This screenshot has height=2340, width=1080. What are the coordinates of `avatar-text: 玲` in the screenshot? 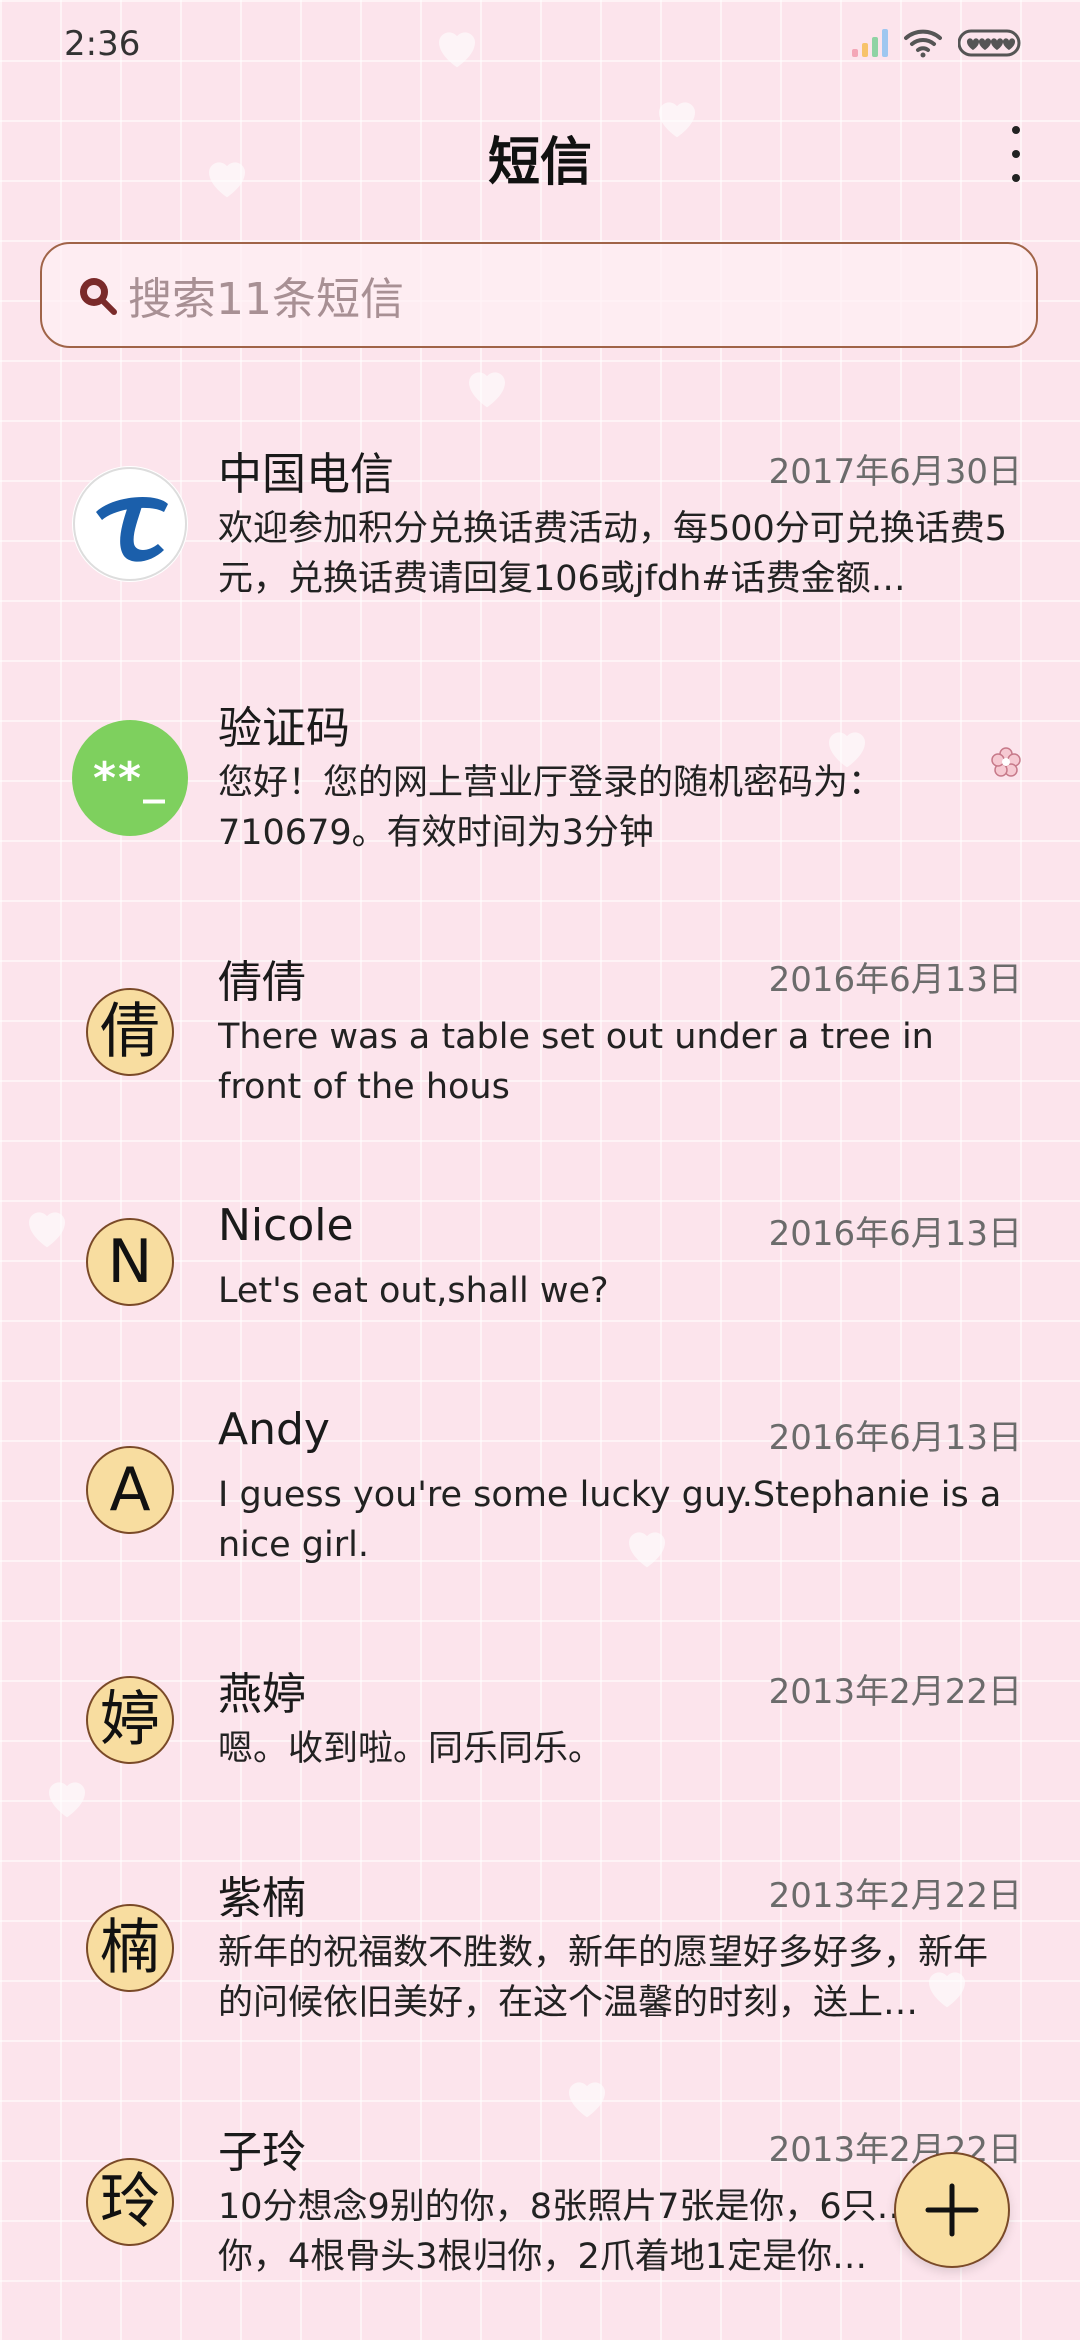 It's located at (130, 2202).